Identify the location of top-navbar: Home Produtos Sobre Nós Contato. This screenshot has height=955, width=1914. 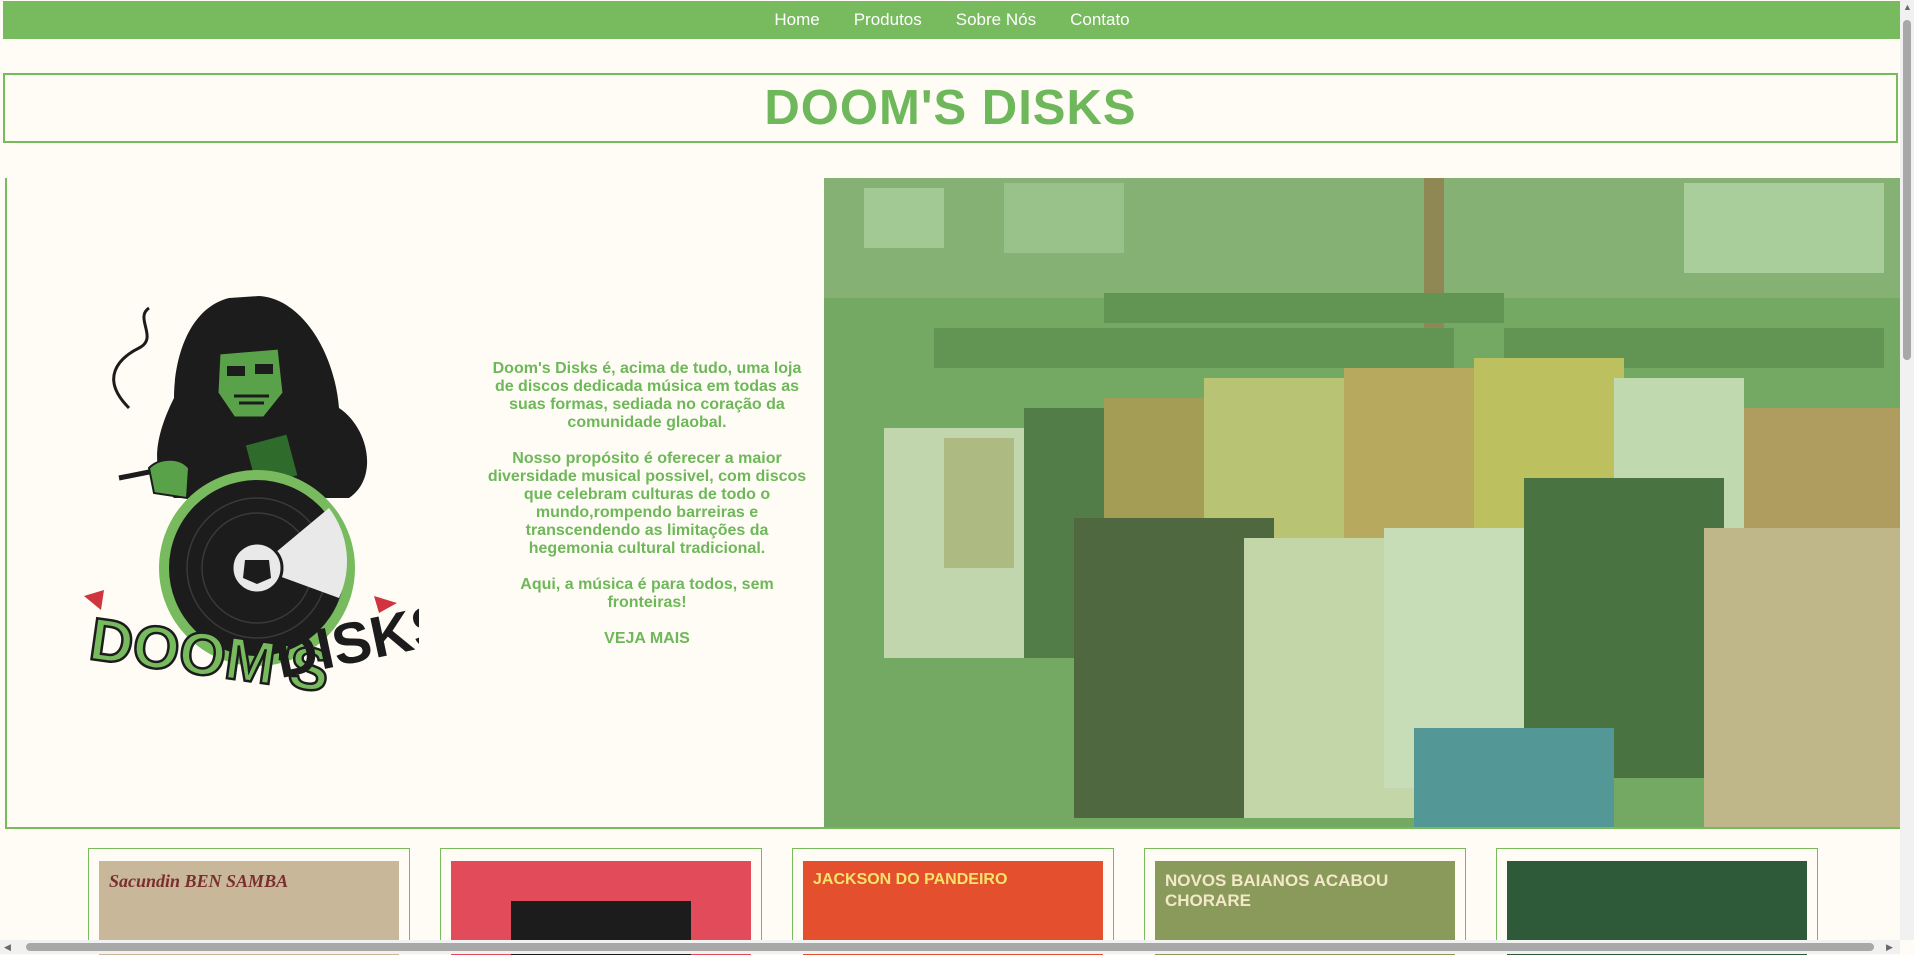
(952, 20).